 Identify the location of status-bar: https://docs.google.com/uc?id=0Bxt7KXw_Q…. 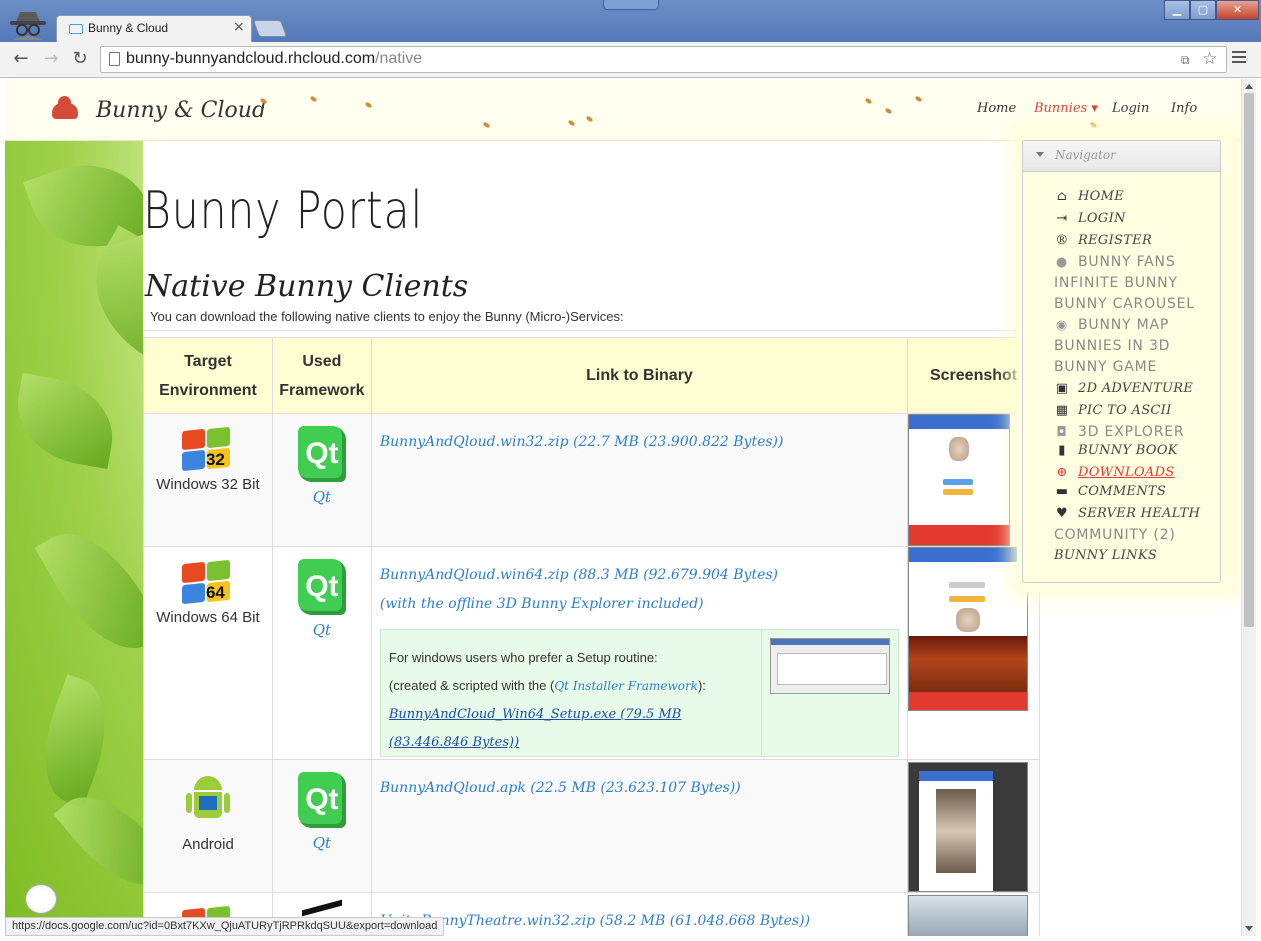
(225, 926).